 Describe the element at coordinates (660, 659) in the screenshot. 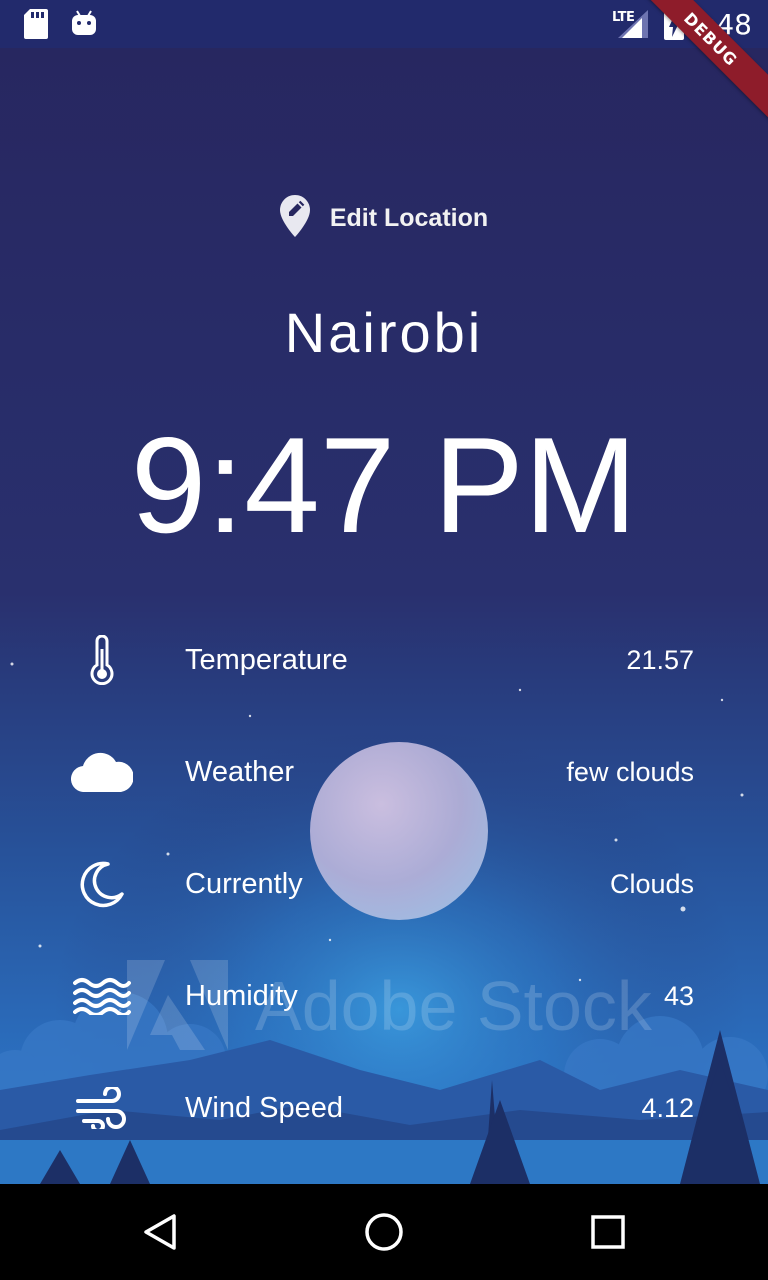

I see `stat-value: 21.57` at that location.